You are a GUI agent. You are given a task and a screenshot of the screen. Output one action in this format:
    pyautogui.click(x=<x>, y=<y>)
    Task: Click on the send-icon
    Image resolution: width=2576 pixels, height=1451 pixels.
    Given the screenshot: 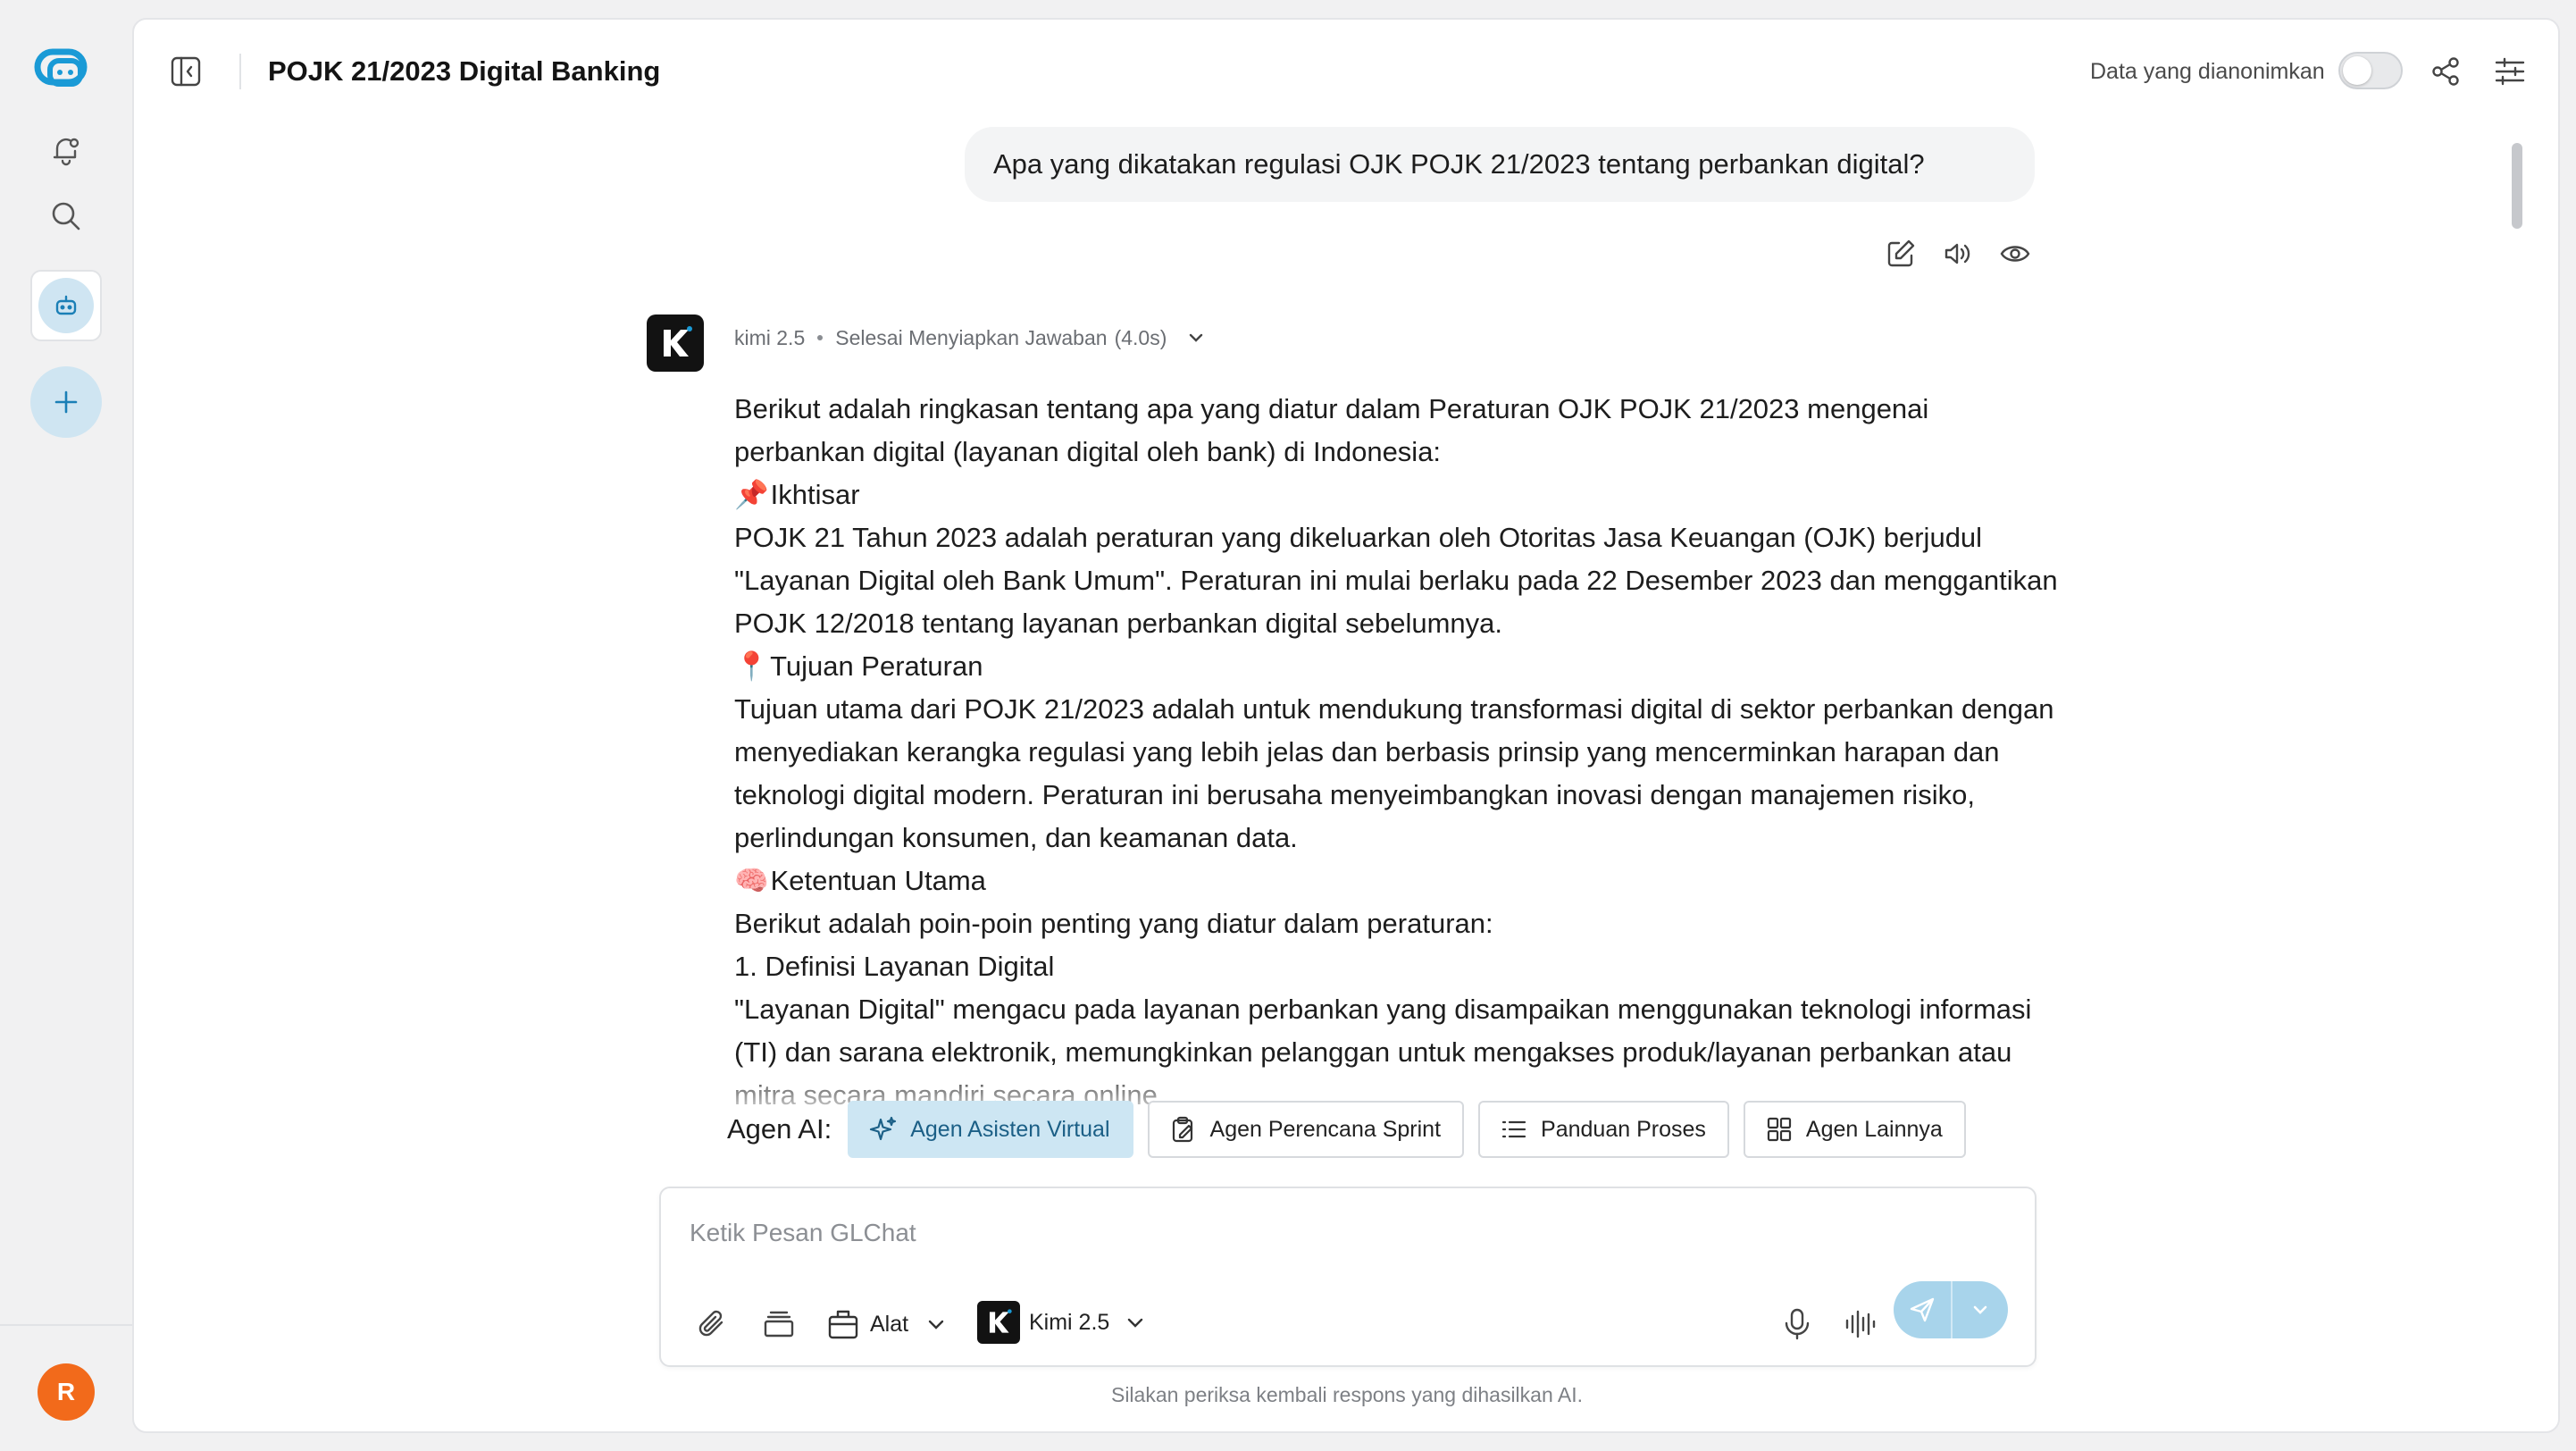 What is the action you would take?
    pyautogui.click(x=1923, y=1309)
    